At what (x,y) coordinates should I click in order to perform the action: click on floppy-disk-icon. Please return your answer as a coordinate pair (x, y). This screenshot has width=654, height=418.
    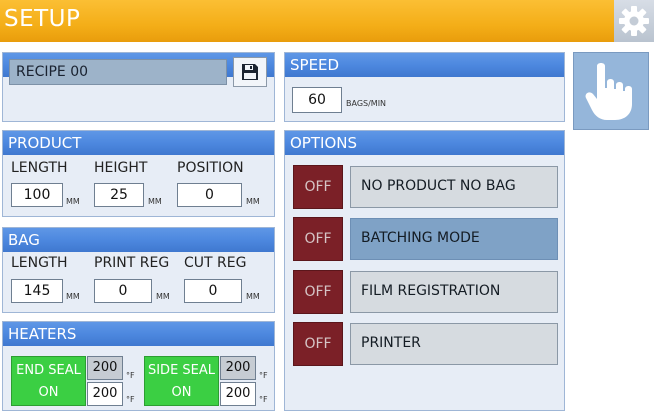
    Looking at the image, I should click on (250, 72).